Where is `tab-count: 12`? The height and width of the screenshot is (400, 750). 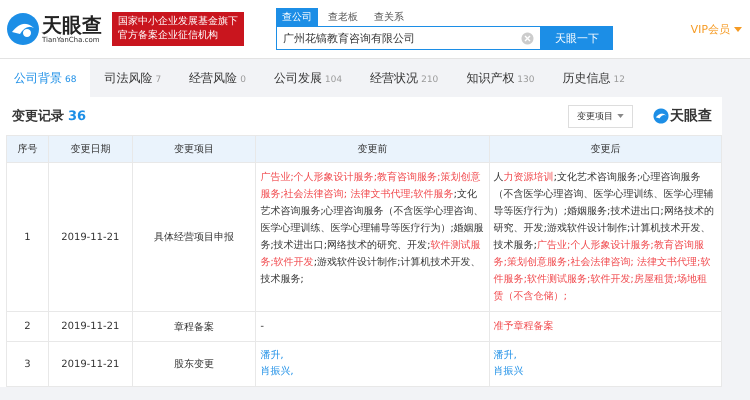
tab-count: 12 is located at coordinates (619, 80).